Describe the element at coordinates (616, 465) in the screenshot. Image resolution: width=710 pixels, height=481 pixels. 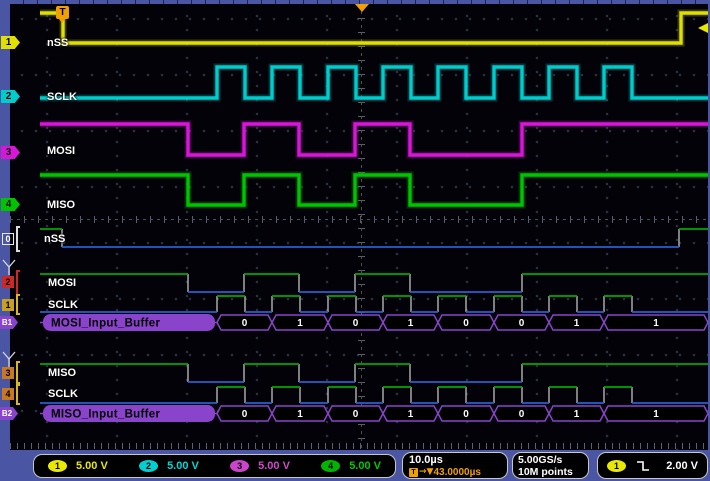
I see `trigger-source-badge: 1` at that location.